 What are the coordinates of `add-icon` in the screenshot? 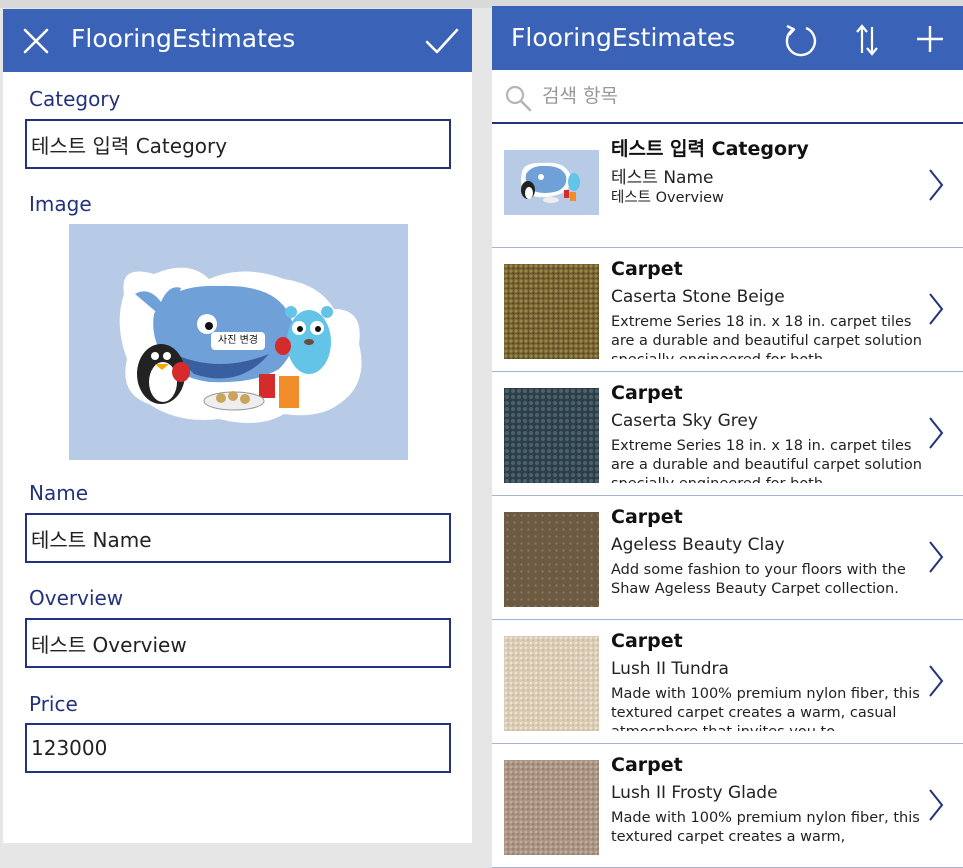 It's located at (930, 39).